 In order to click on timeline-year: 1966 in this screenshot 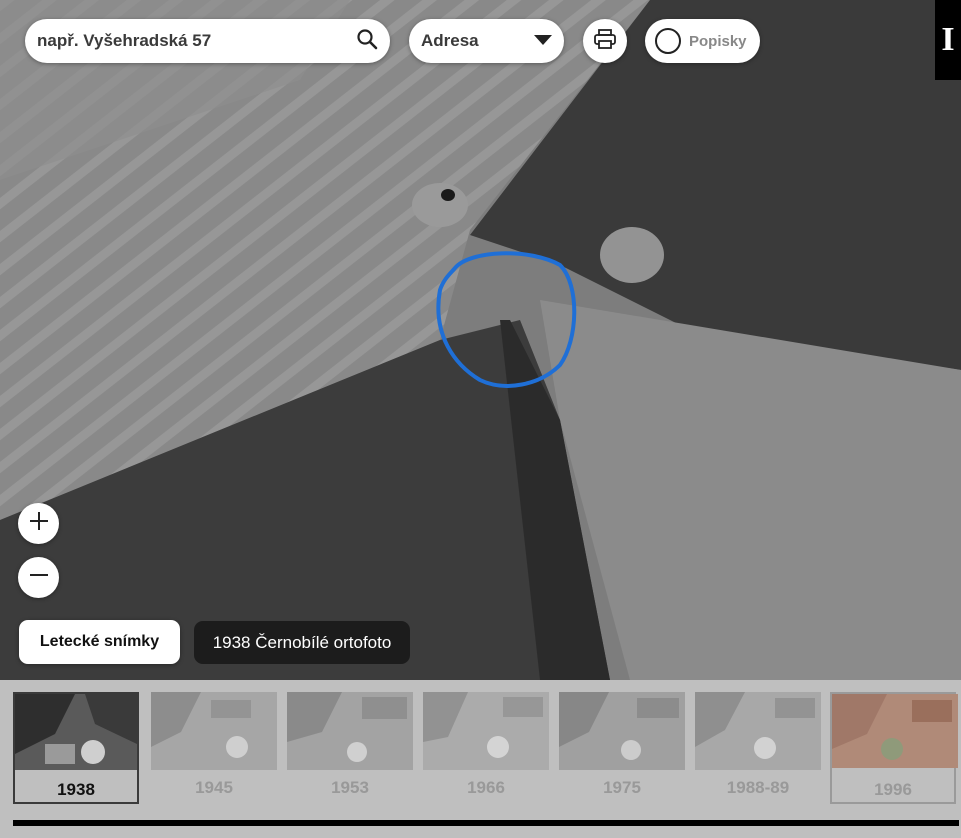, I will do `click(486, 787)`.